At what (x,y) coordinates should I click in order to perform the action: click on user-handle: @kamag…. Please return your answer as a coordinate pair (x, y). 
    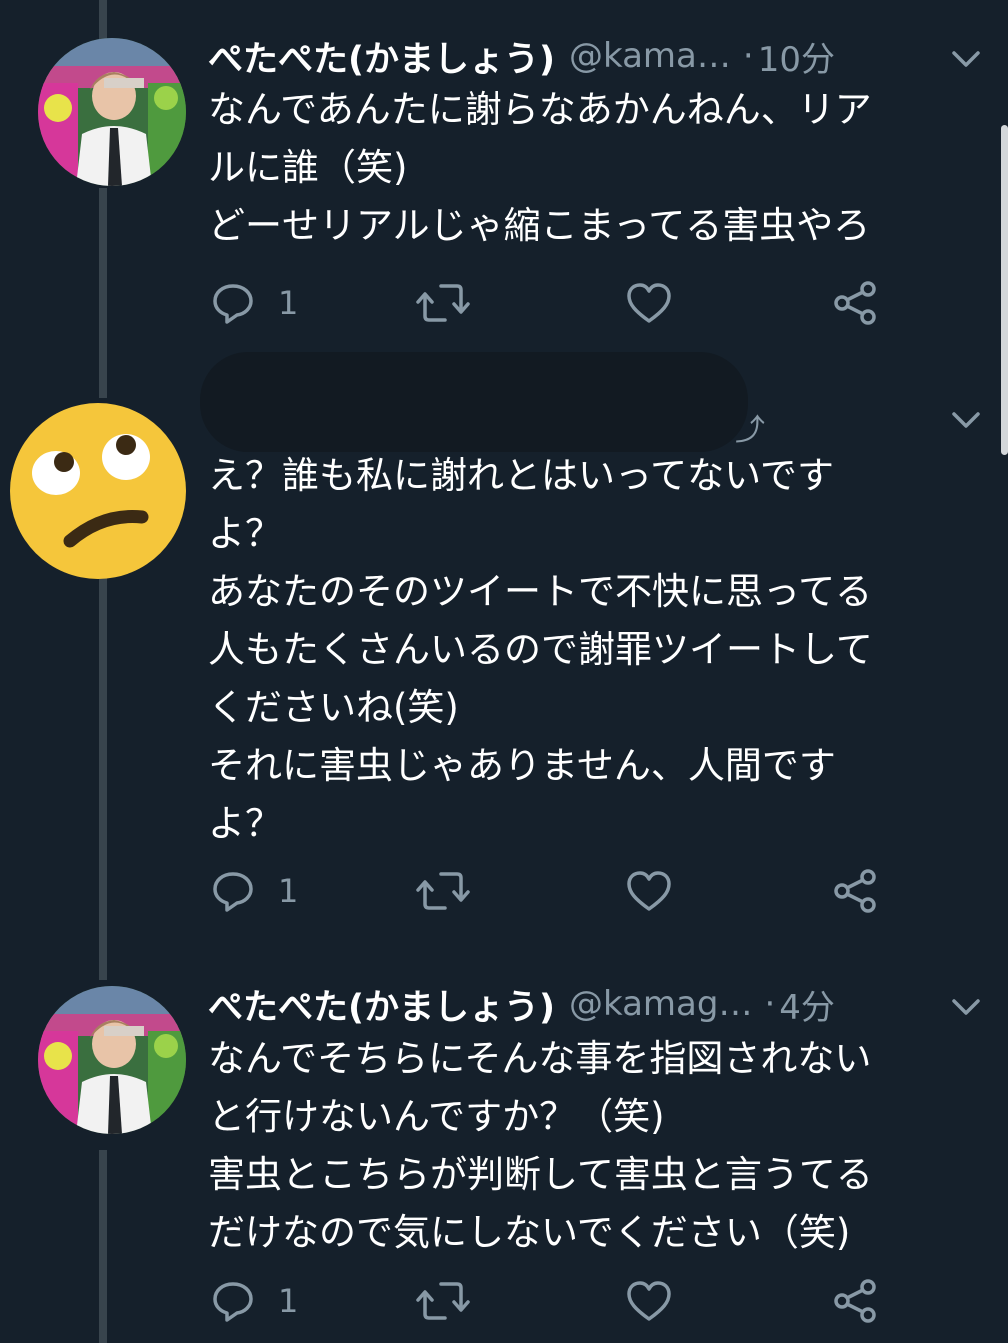
    Looking at the image, I should click on (660, 1004).